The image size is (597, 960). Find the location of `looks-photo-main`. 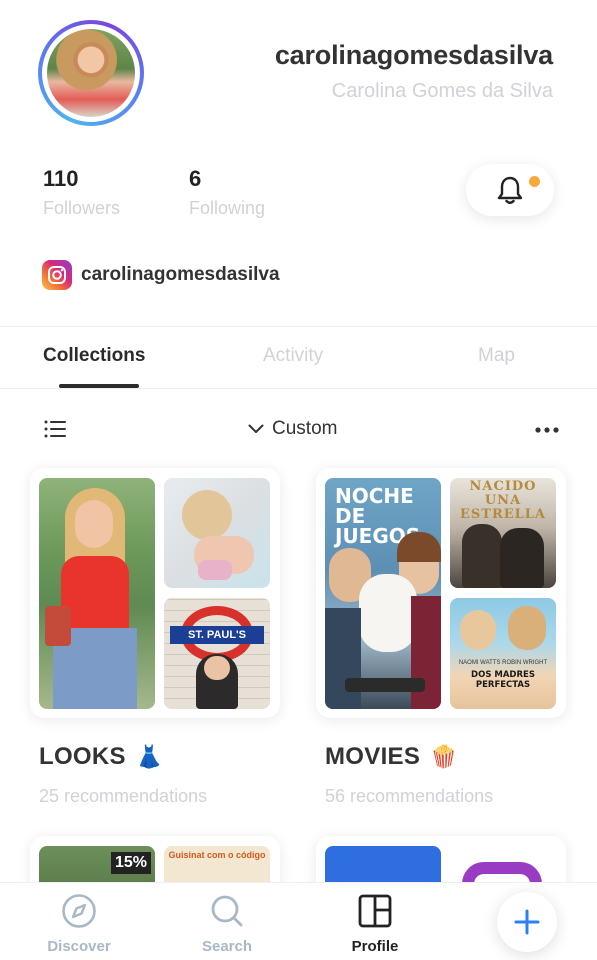

looks-photo-main is located at coordinates (97, 593).